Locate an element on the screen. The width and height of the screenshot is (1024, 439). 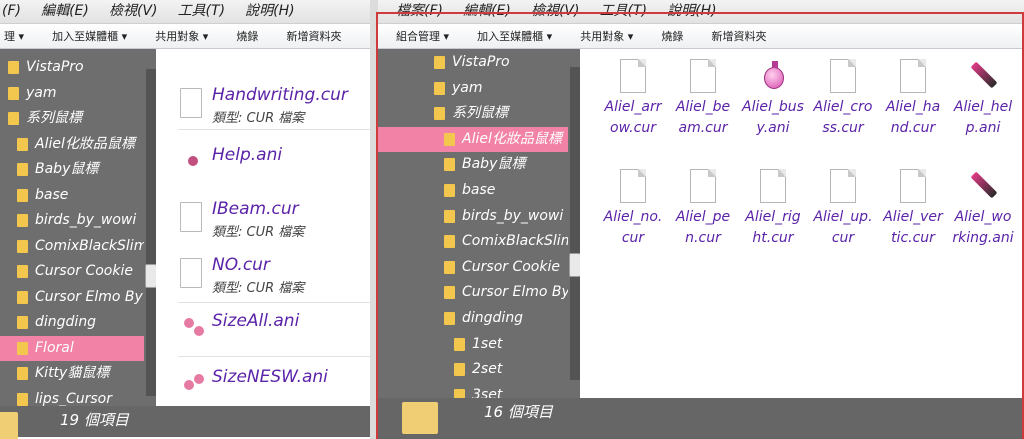
organize-button: 組合管理 ▾ is located at coordinates (422, 36).